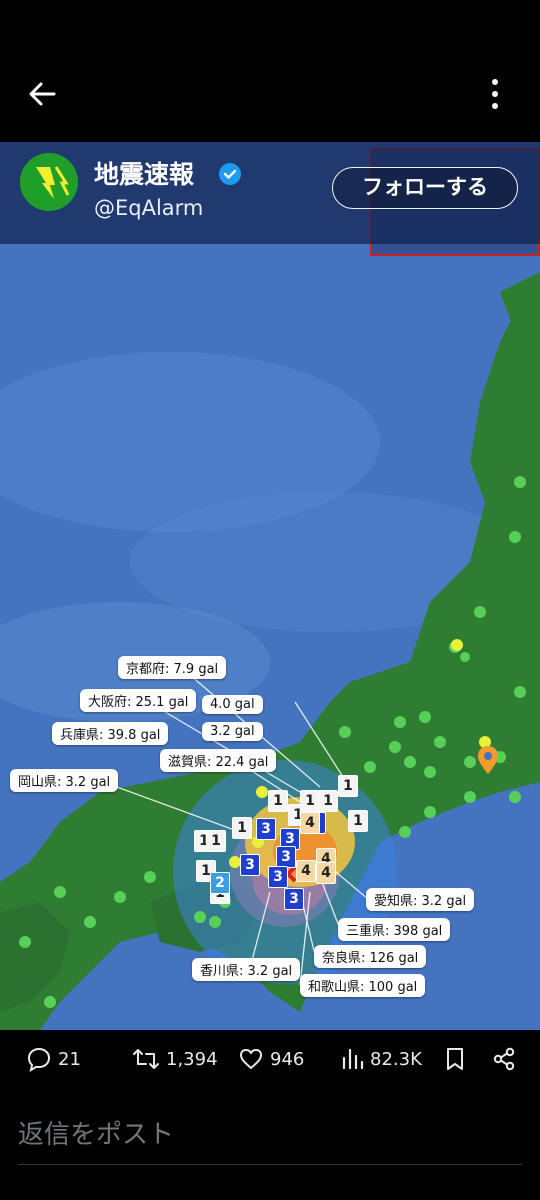 The height and width of the screenshot is (1200, 540). I want to click on reply-action: 21, so click(53, 1059).